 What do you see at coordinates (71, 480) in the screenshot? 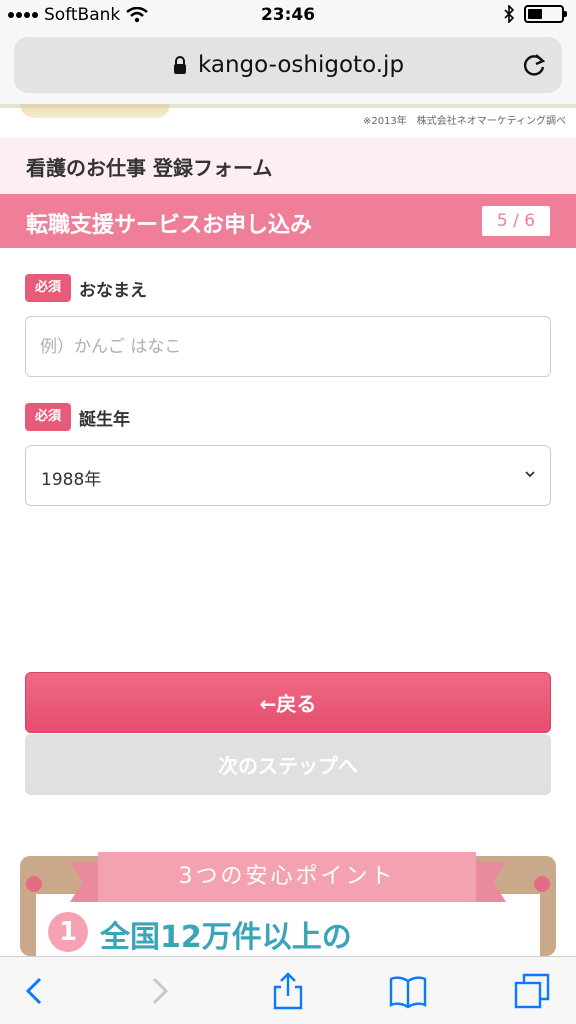
I see `birth-year-value: 1988年` at bounding box center [71, 480].